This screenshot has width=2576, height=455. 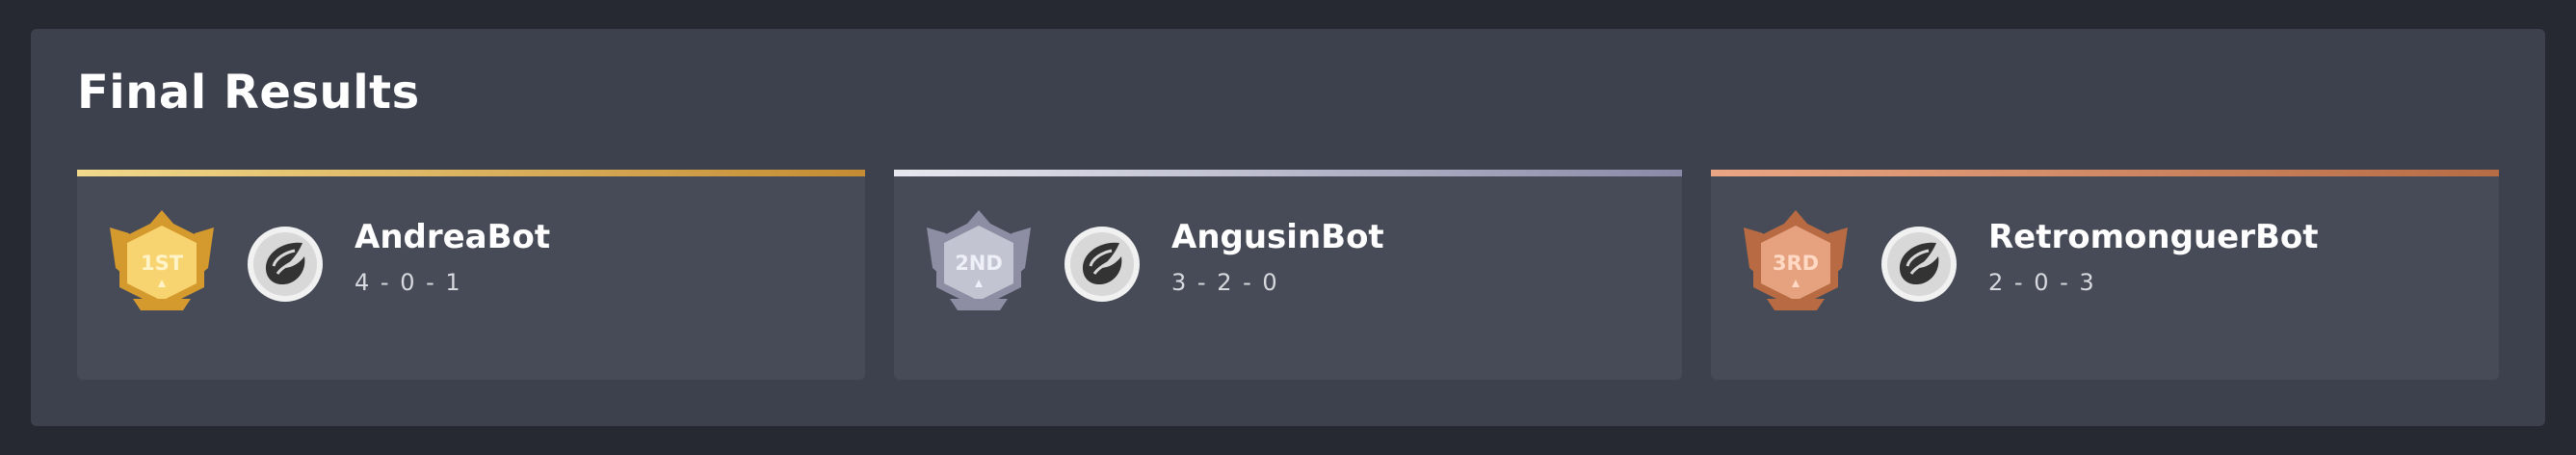 I want to click on gold-medal-icon: 1ST, so click(x=162, y=260).